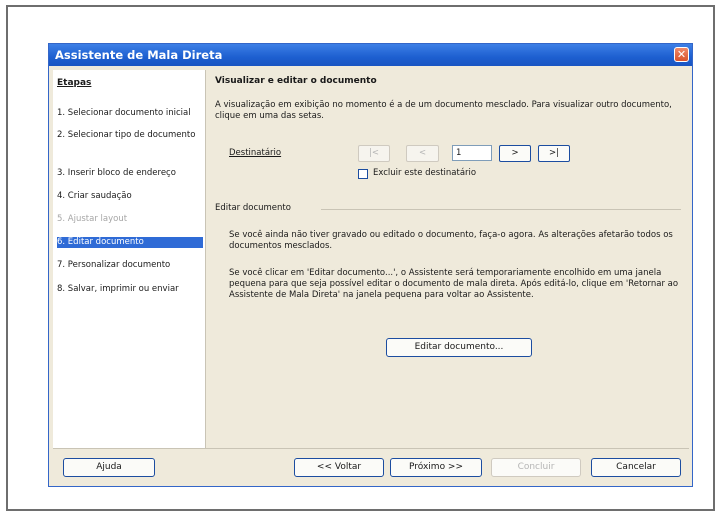  I want to click on section-divider, so click(501, 209).